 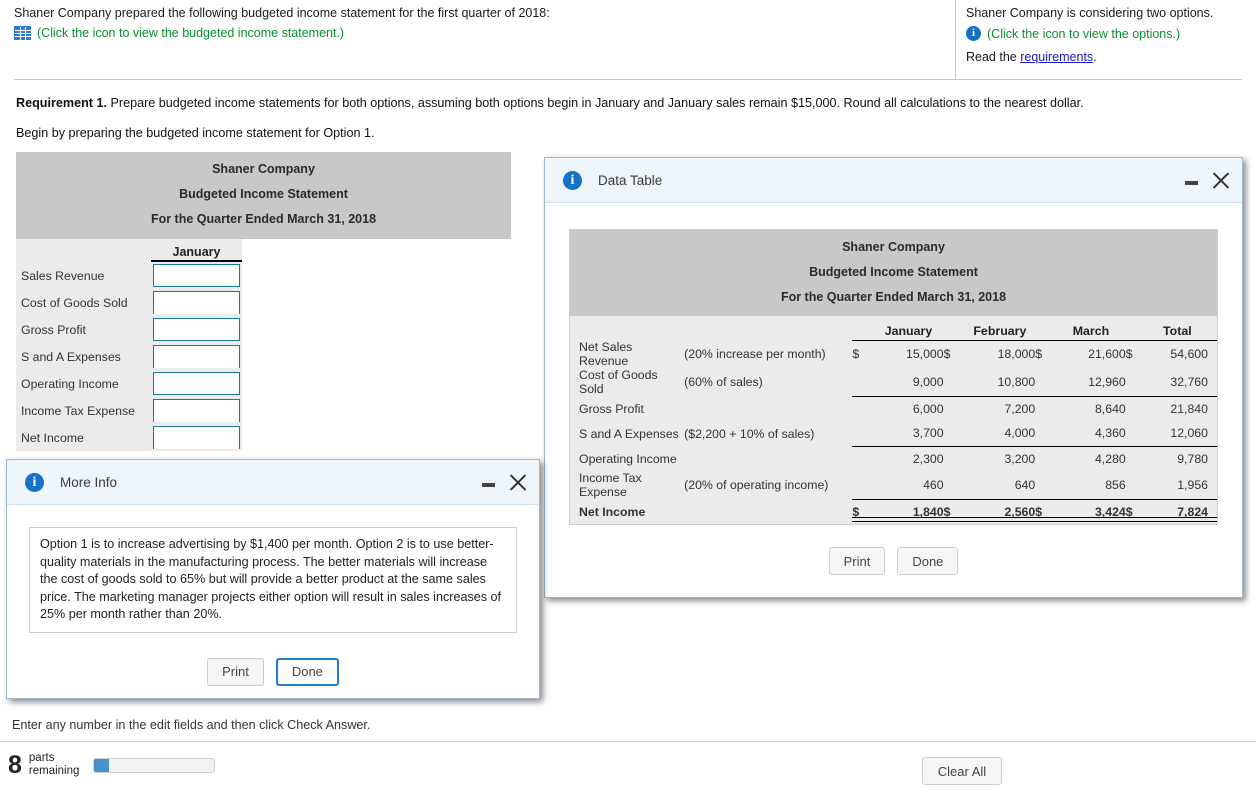 I want to click on data-table-cell: 460, so click(x=908, y=485).